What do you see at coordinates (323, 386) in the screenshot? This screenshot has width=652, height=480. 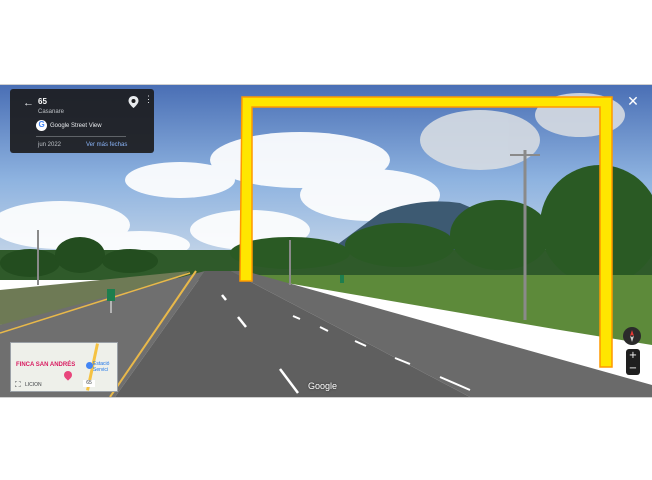 I see `google-watermark: Google` at bounding box center [323, 386].